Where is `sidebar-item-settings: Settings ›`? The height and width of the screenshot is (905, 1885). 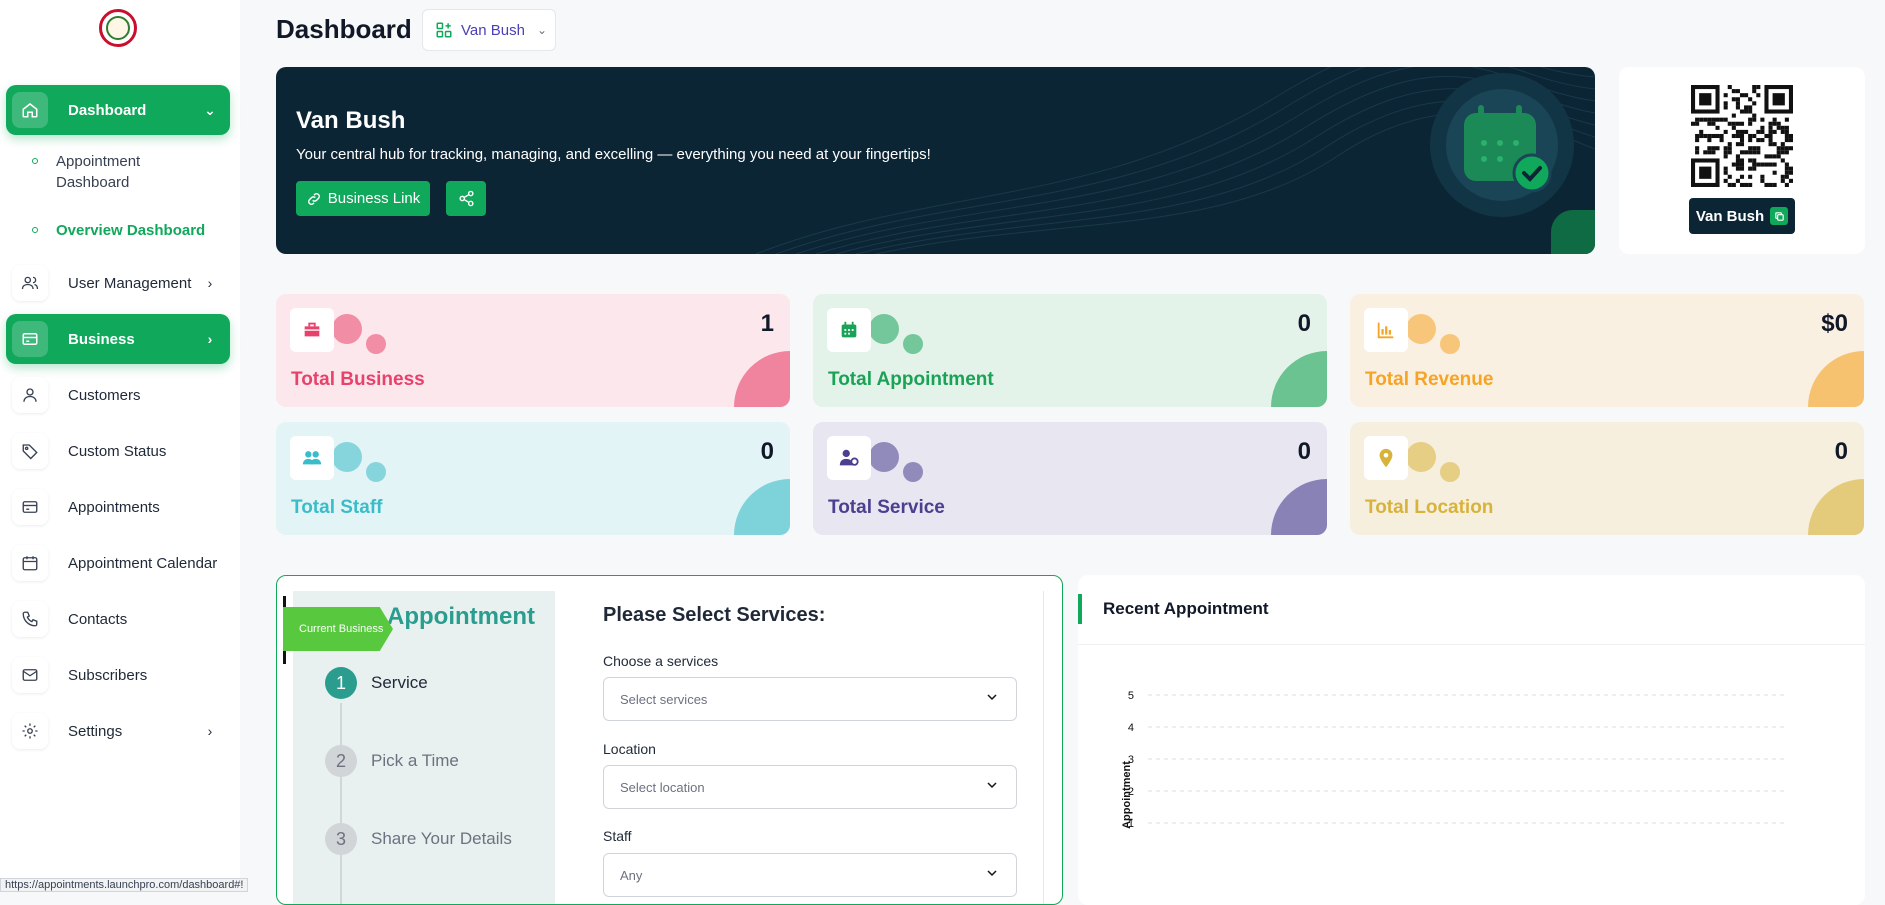
sidebar-item-settings: Settings › is located at coordinates (118, 731).